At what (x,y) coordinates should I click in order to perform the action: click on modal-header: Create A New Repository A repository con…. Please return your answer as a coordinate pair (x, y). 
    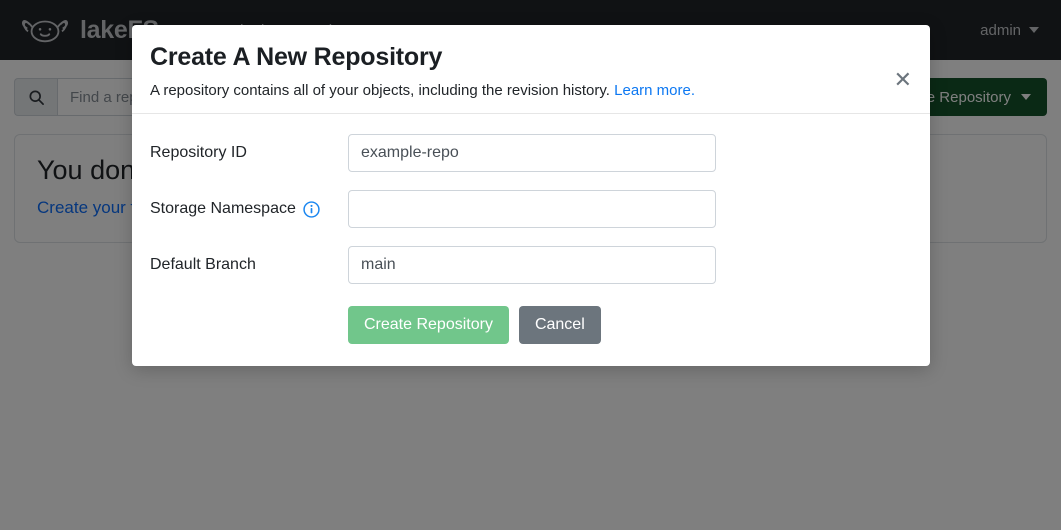
    Looking at the image, I should click on (531, 69).